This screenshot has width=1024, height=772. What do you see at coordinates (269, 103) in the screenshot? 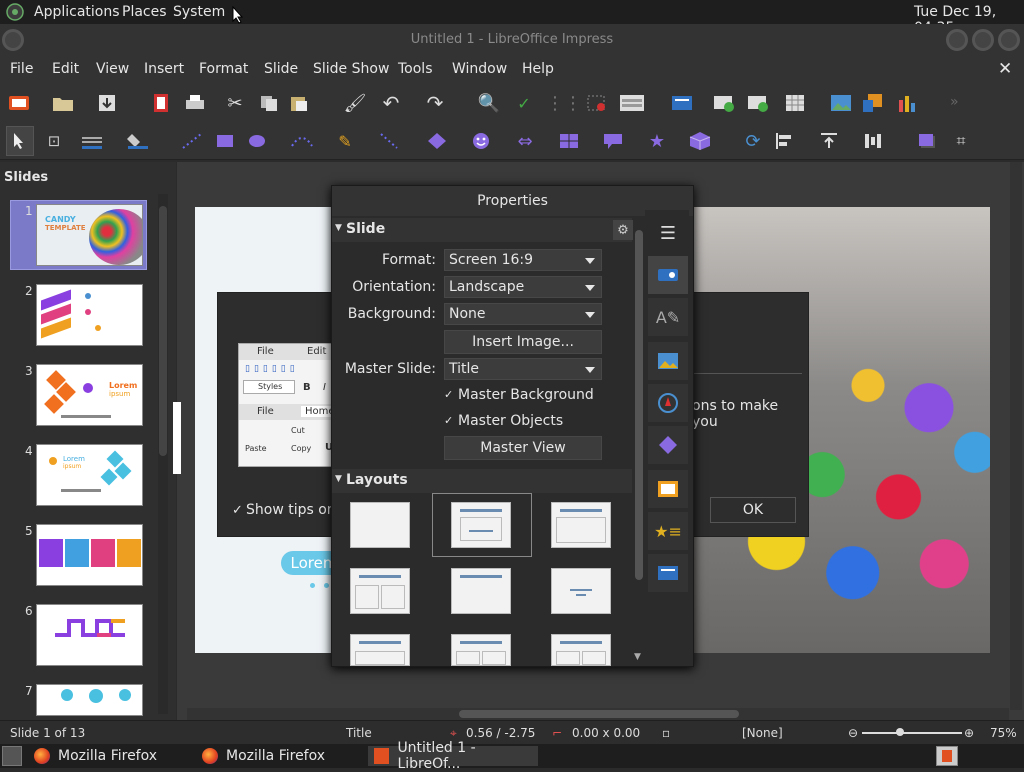
I see `copy-icon` at bounding box center [269, 103].